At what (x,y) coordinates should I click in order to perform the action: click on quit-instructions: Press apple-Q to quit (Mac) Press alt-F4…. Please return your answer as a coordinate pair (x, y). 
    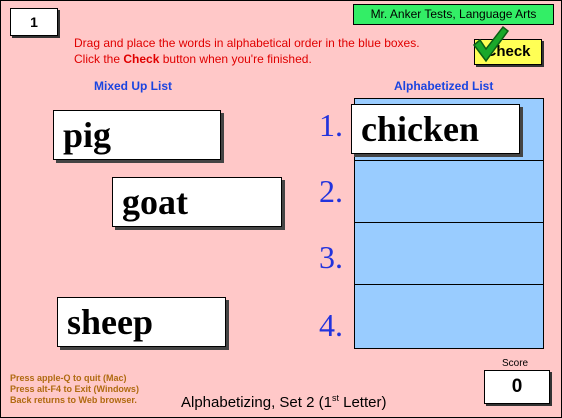
    Looking at the image, I should click on (74, 389).